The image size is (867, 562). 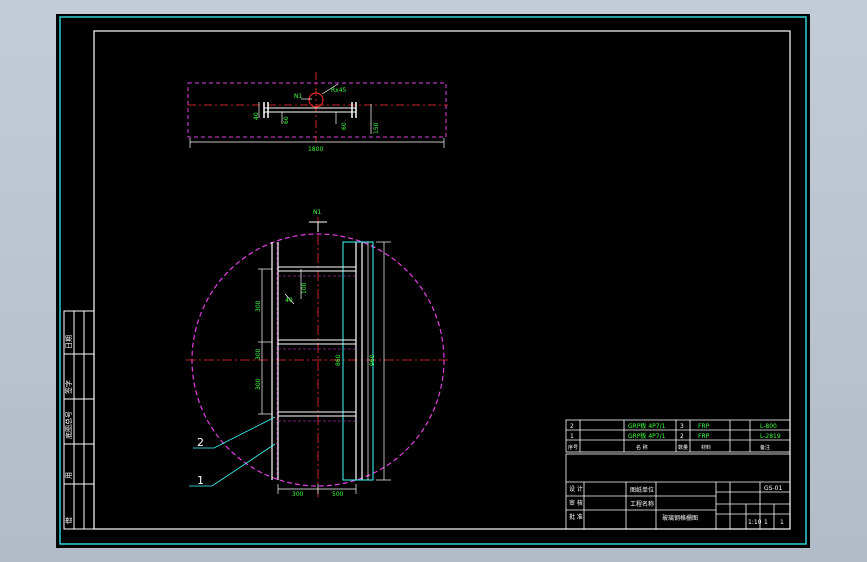 I want to click on part-1-no: 1, so click(x=572, y=436).